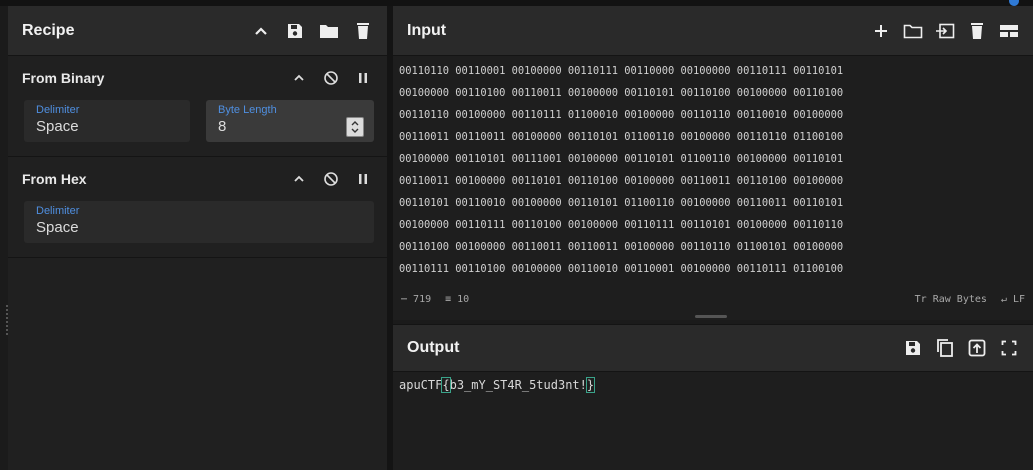 This screenshot has width=1033, height=470. I want to click on output-body: b3_mY_ST4R_5tud3nt!, so click(518, 385).